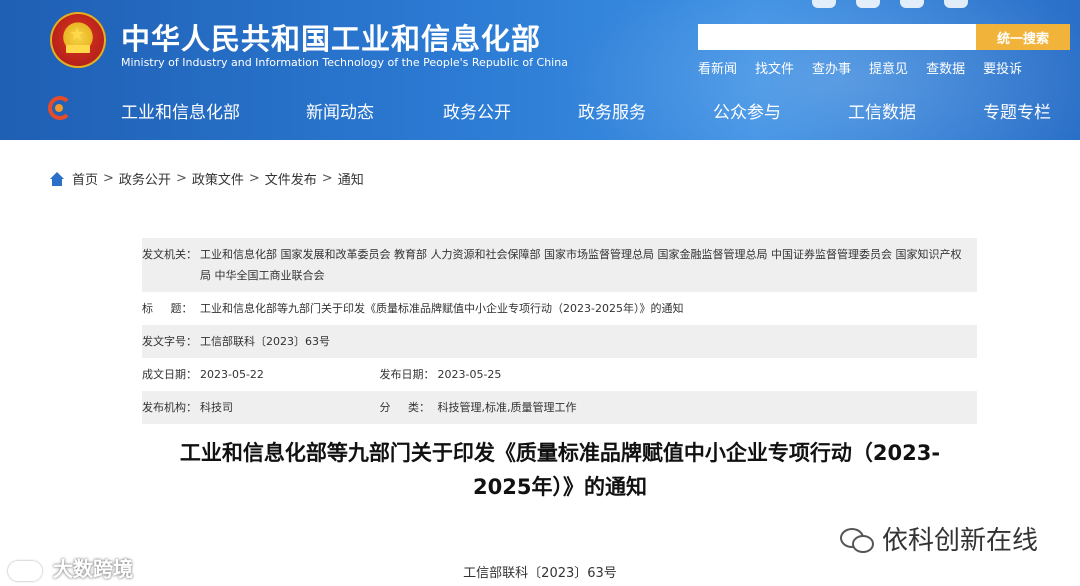 Image resolution: width=1080 pixels, height=586 pixels. What do you see at coordinates (265, 341) in the screenshot?
I see `docno-value: 工信部联科〔2023〕63号` at bounding box center [265, 341].